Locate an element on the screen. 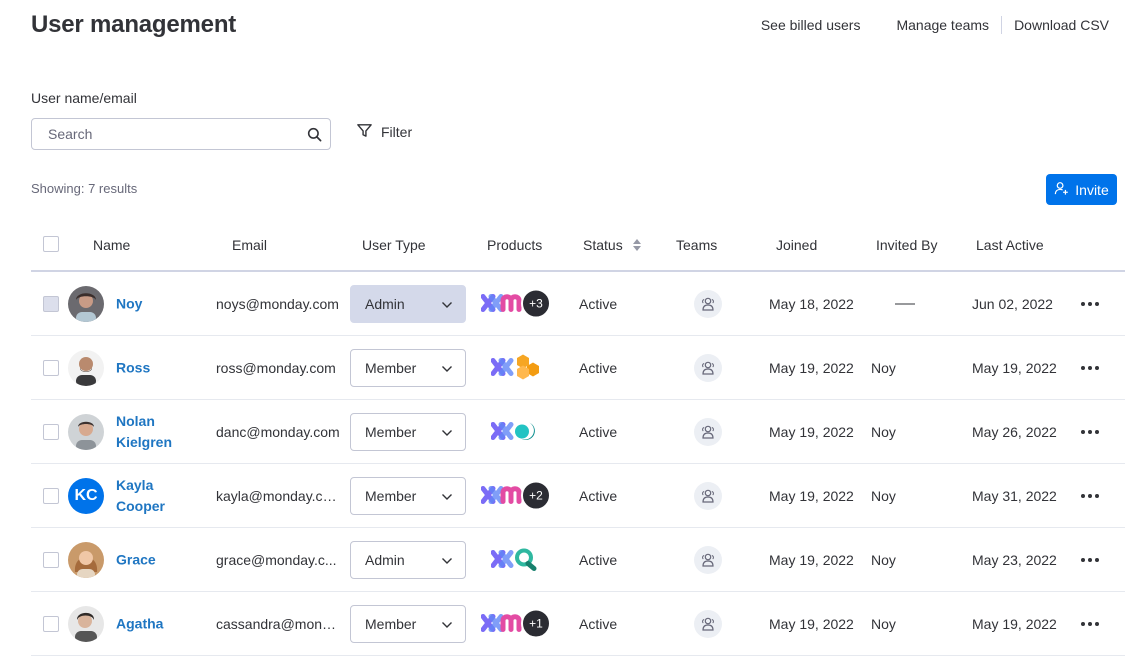  avatar-initials: KC is located at coordinates (86, 495).